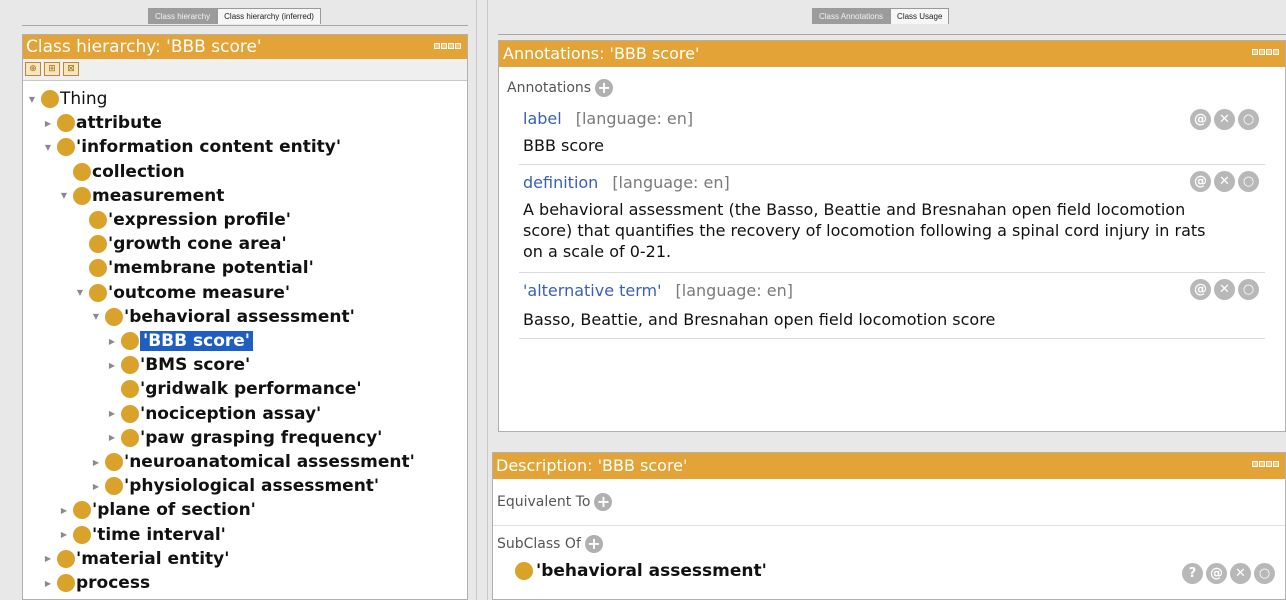 The width and height of the screenshot is (1286, 600). I want to click on tab-class-hierarchy-inferred: Class hierarchy (inferred), so click(269, 16).